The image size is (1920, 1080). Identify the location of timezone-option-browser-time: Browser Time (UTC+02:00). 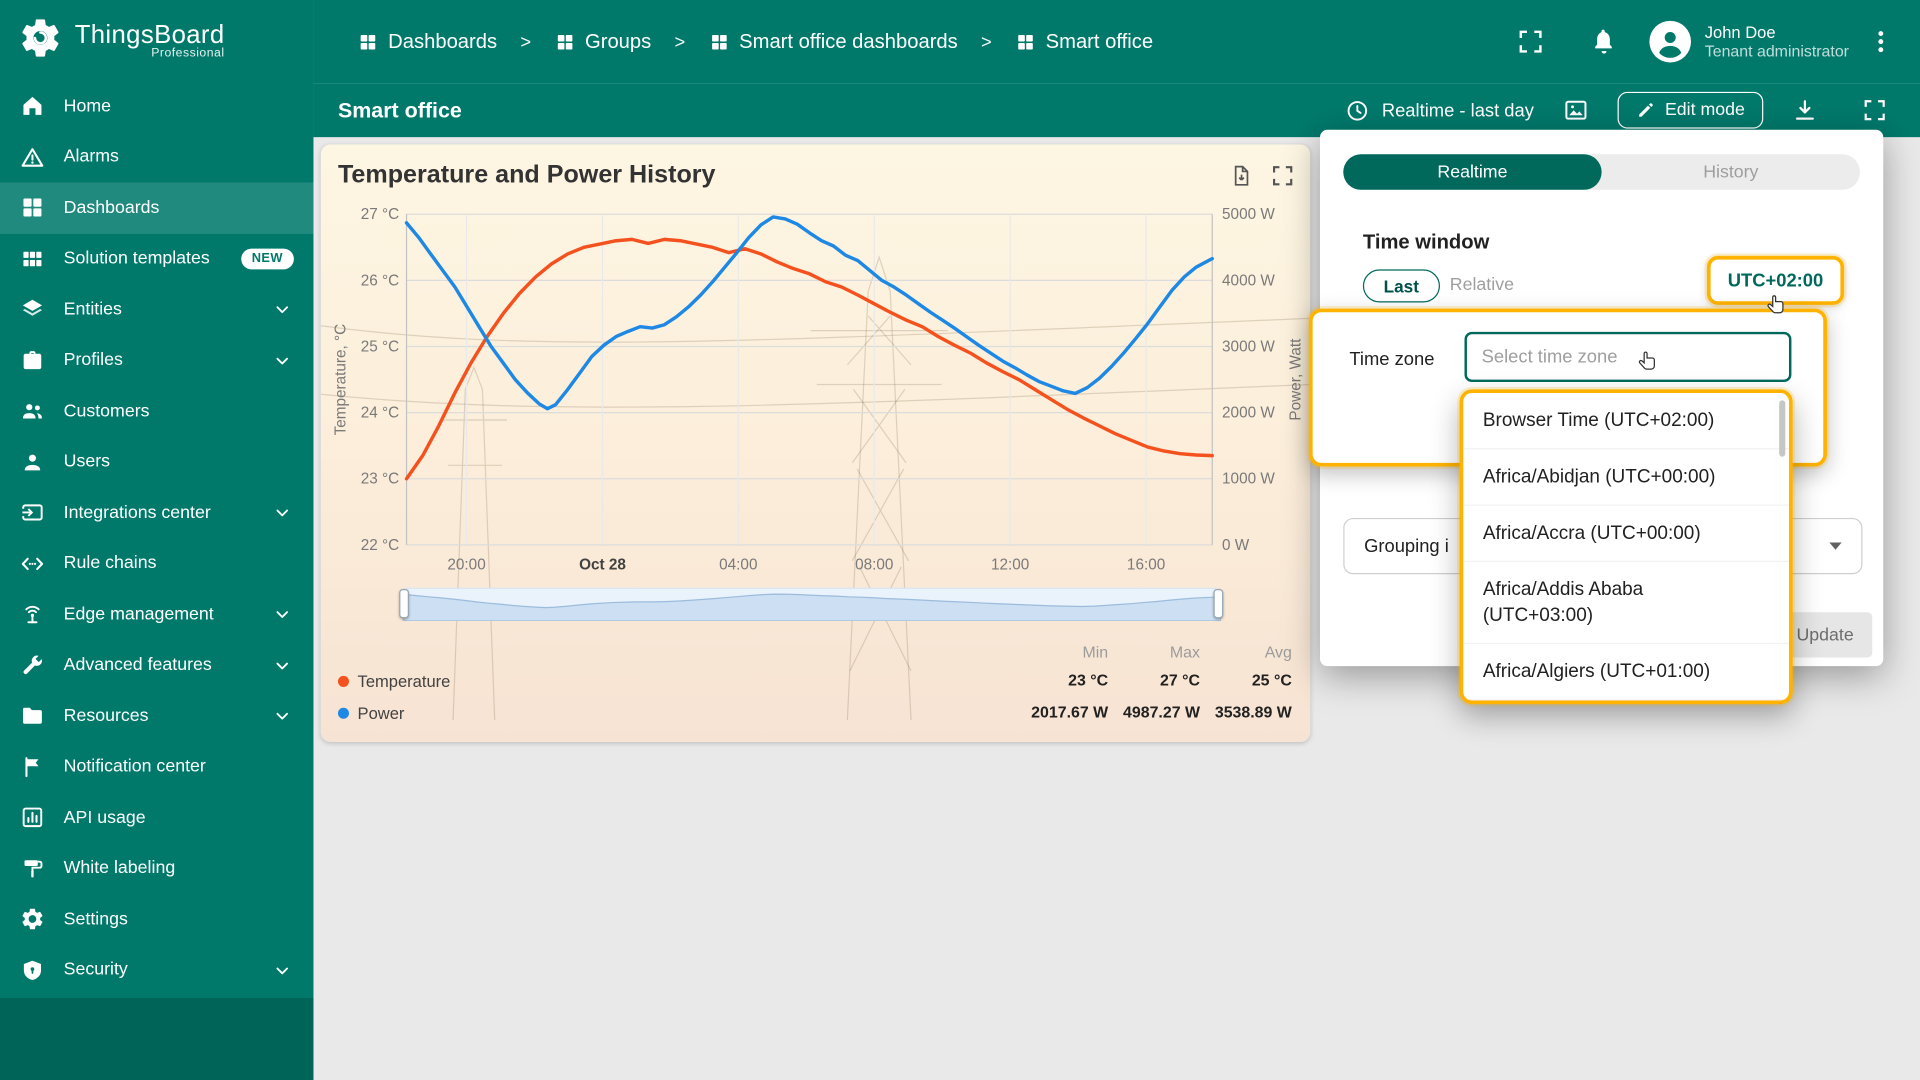
(1626, 421).